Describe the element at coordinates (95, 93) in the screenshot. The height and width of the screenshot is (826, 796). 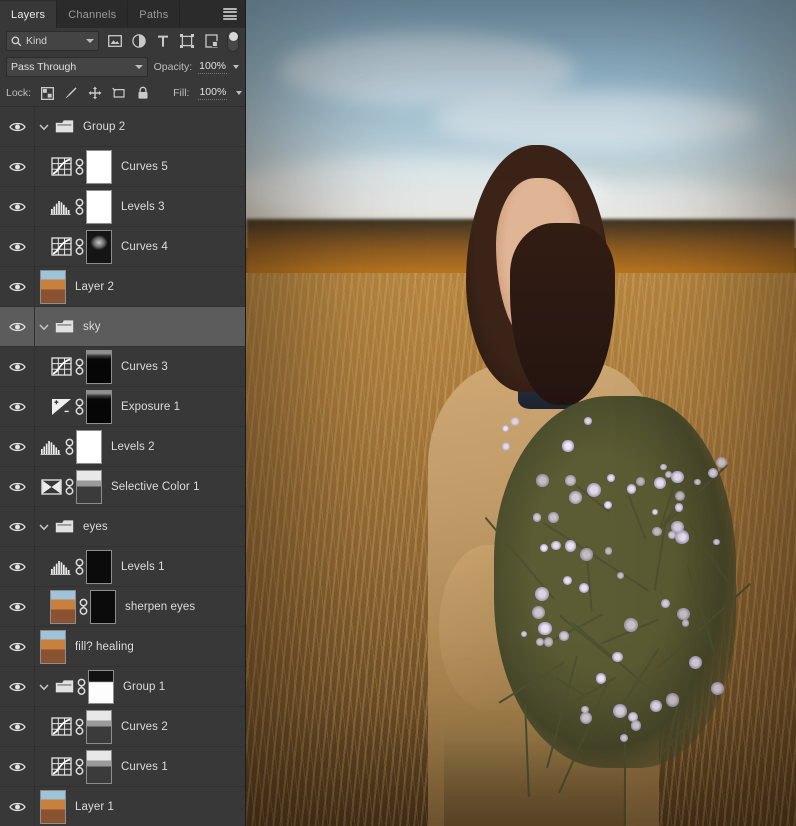
I see `lock-position-icon` at that location.